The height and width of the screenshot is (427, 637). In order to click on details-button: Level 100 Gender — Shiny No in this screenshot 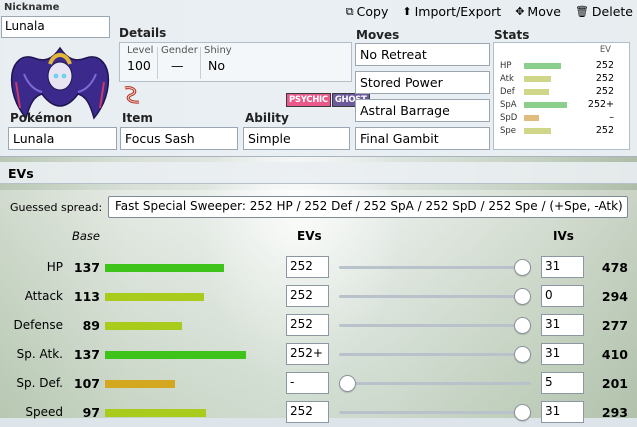, I will do `click(235, 62)`.